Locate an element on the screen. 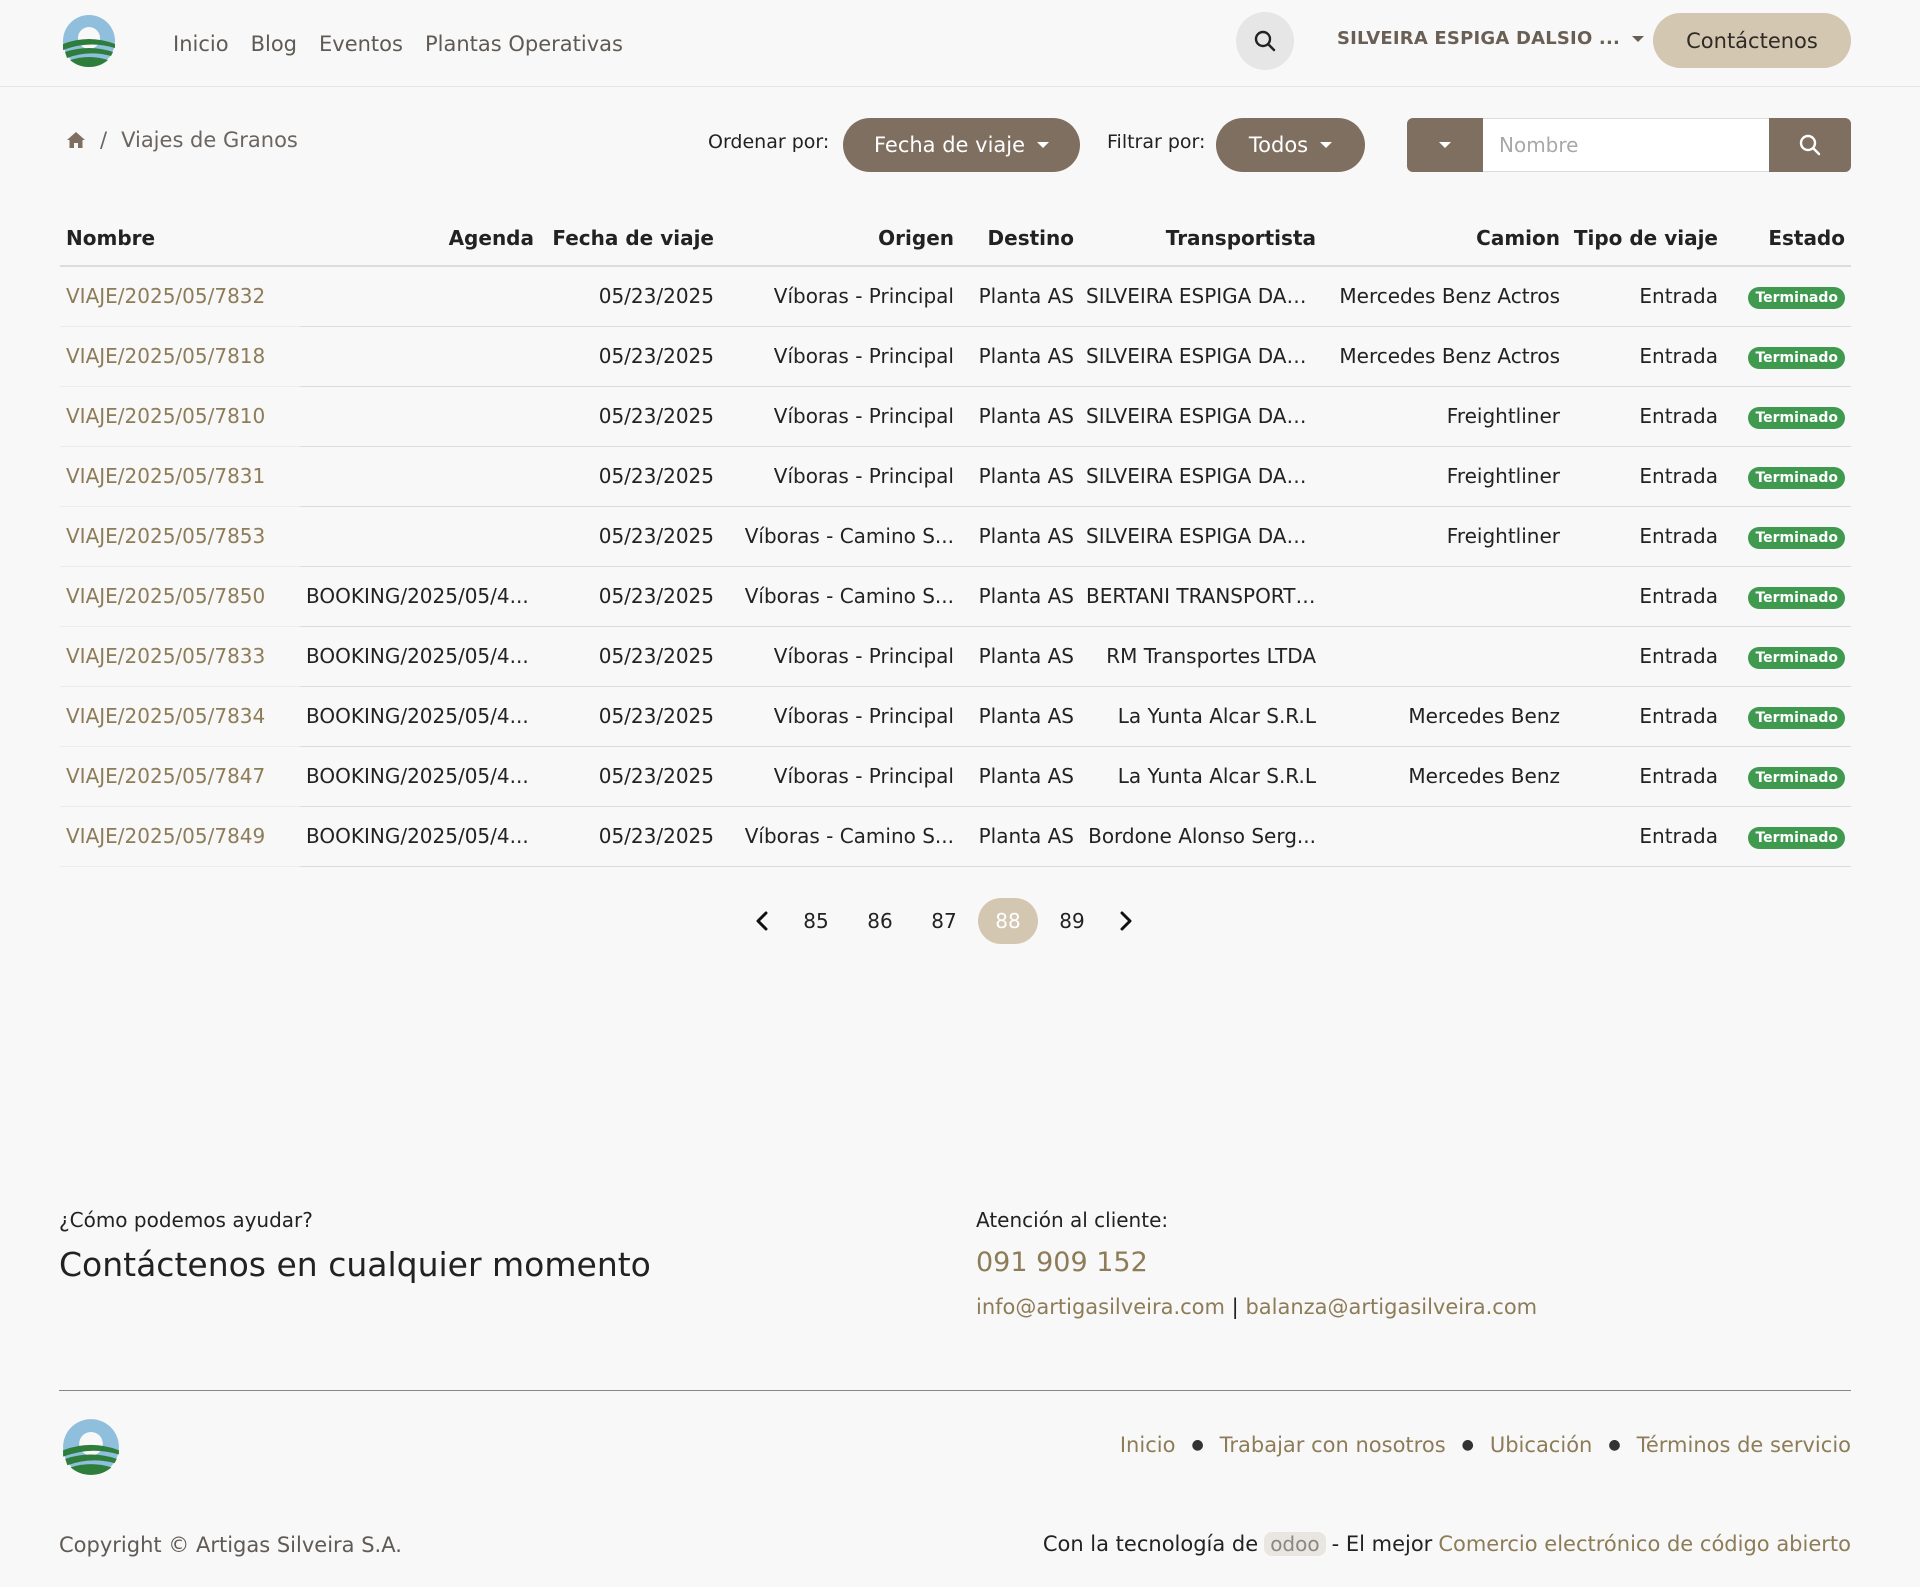 This screenshot has height=1587, width=1920. footer-link-trabajar: Trabajar con nosotros is located at coordinates (1333, 1445).